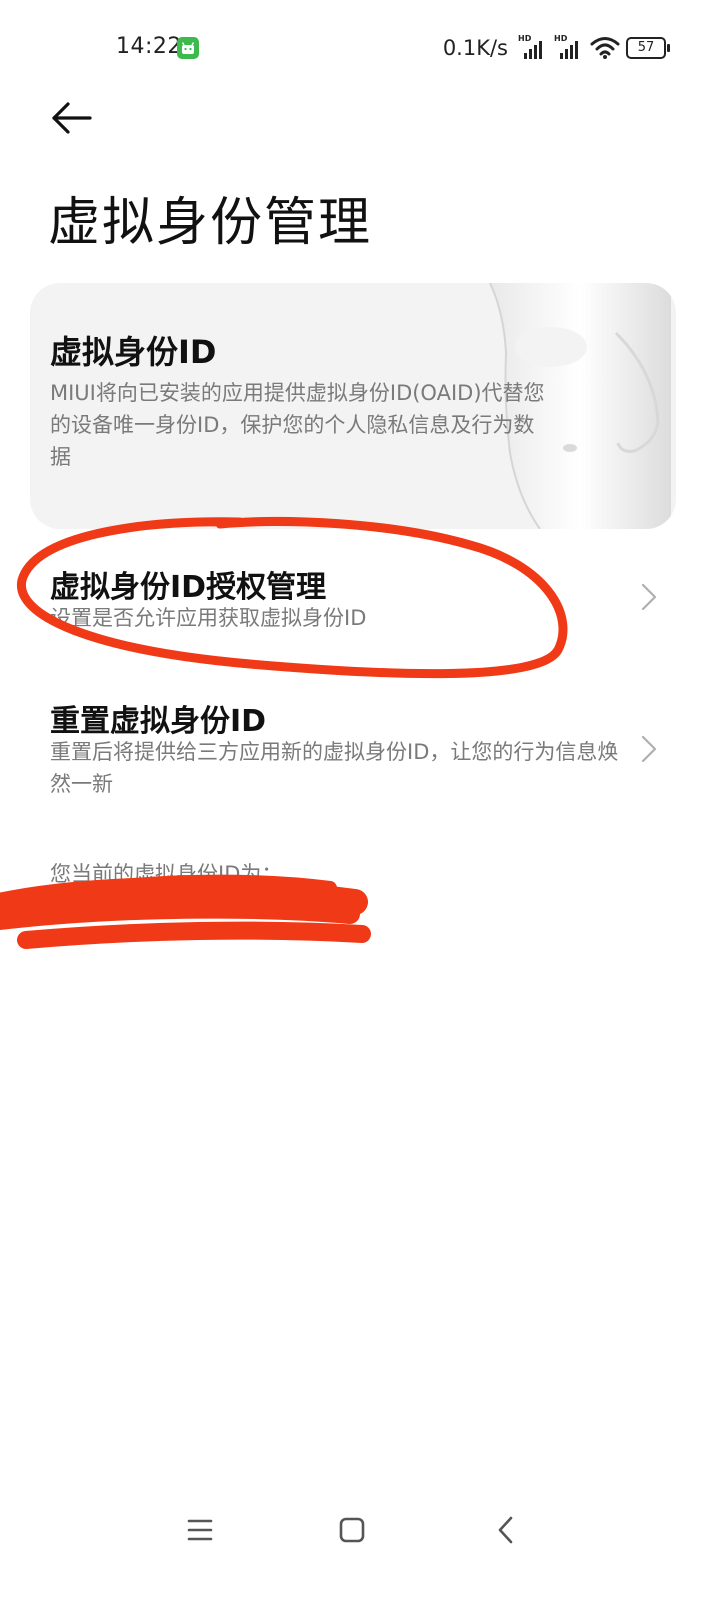 Image resolution: width=720 pixels, height=1600 pixels. What do you see at coordinates (188, 587) in the screenshot?
I see `item-title: 虚拟身份ID授权管理` at bounding box center [188, 587].